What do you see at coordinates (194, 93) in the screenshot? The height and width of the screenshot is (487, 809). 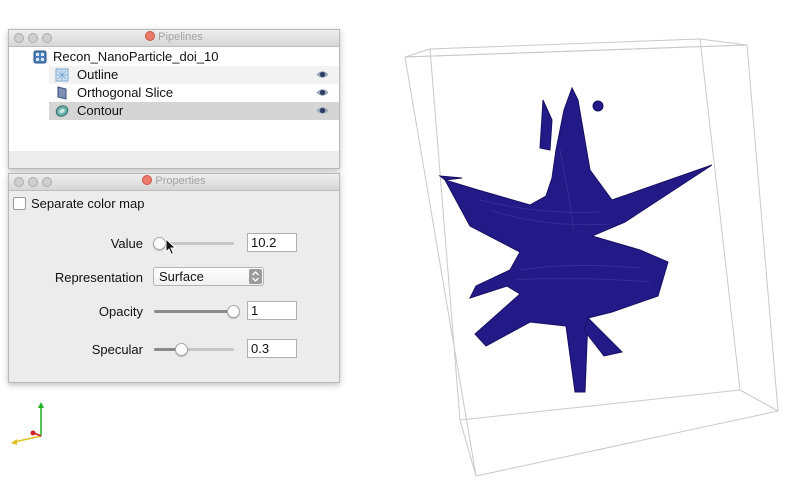 I see `pipeline-item-orthogonal-slice: Orthogonal Slice` at bounding box center [194, 93].